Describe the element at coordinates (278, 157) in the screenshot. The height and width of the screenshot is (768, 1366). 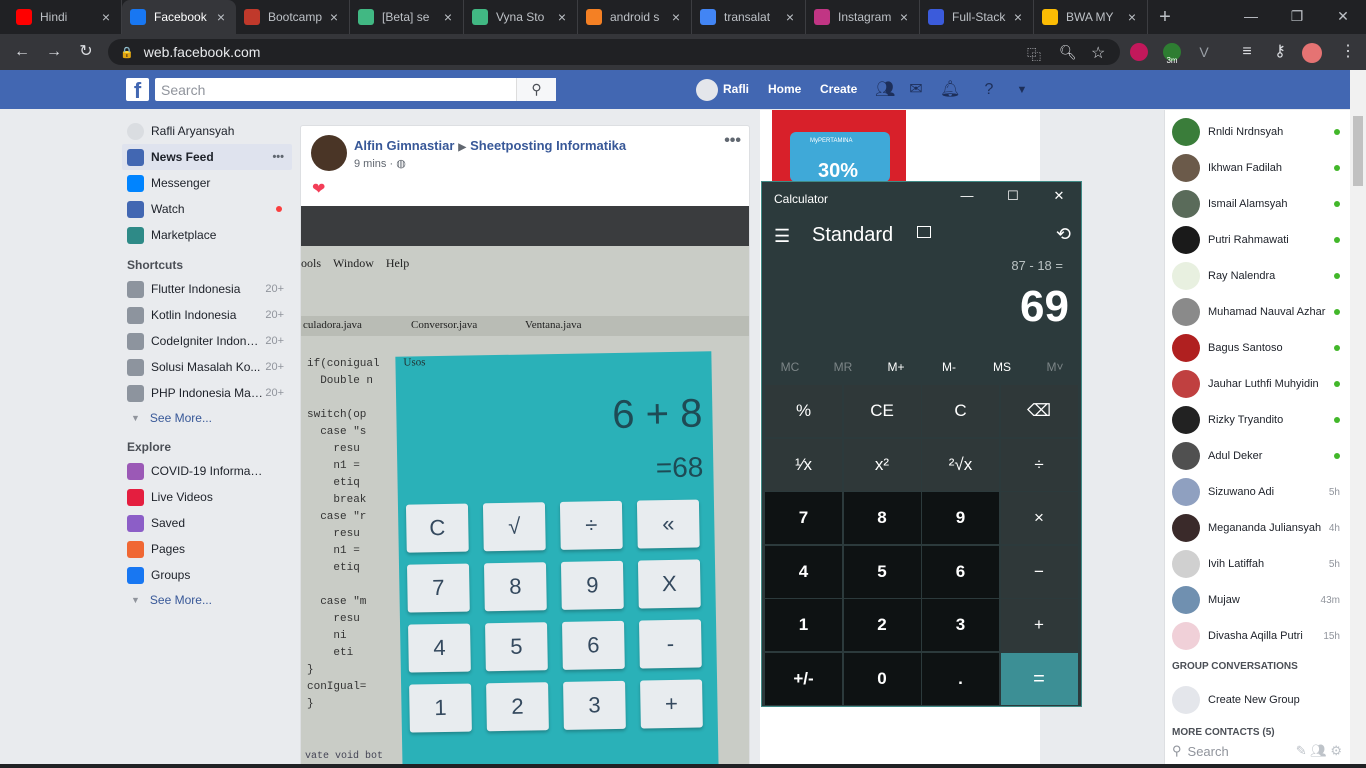
I see `more-options-icon: •••` at that location.